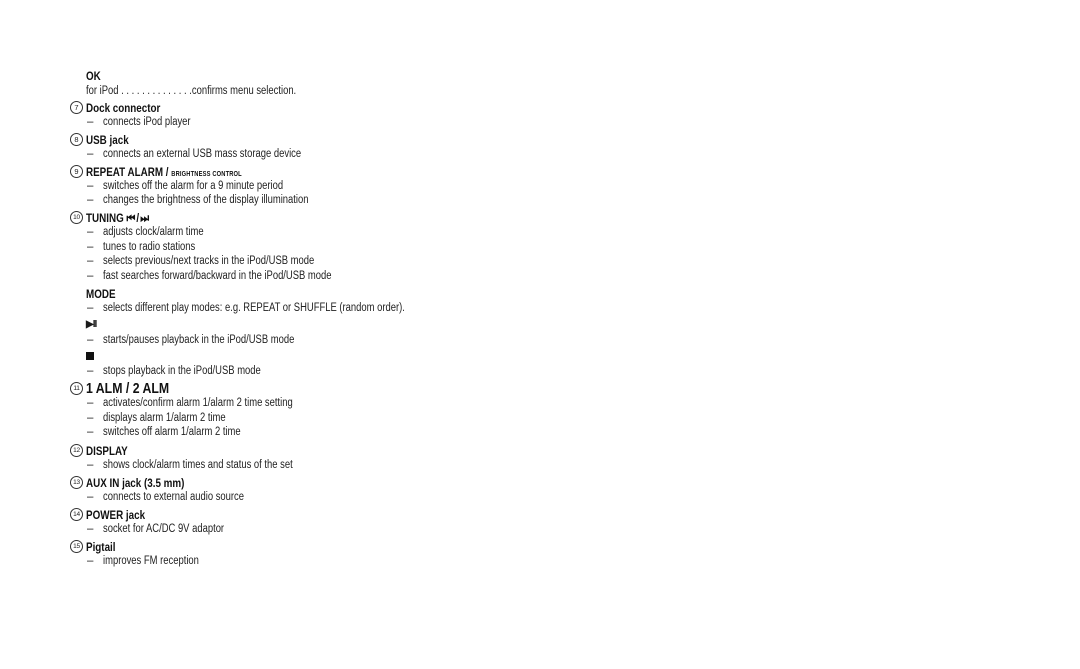  Describe the element at coordinates (107, 140) in the screenshot. I see `usb-jack-heading: USB jack` at that location.